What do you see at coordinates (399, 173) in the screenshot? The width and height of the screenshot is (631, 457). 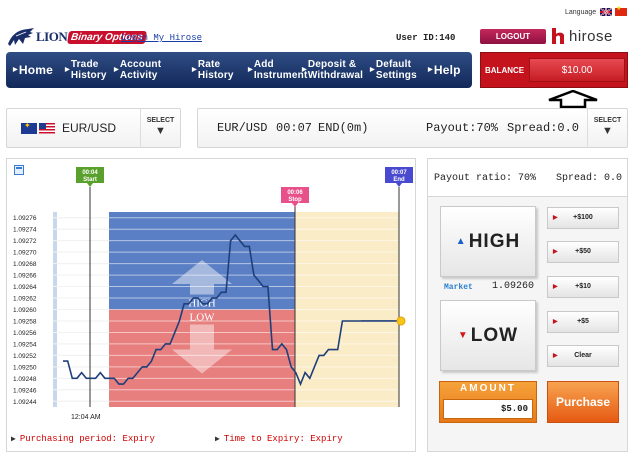 I see `end-marker-time: 00:07` at bounding box center [399, 173].